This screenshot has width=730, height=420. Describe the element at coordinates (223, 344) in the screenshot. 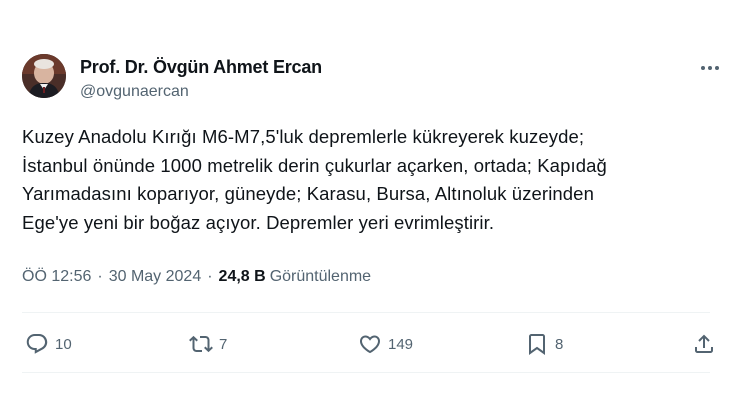

I see `repost-count: 7` at that location.